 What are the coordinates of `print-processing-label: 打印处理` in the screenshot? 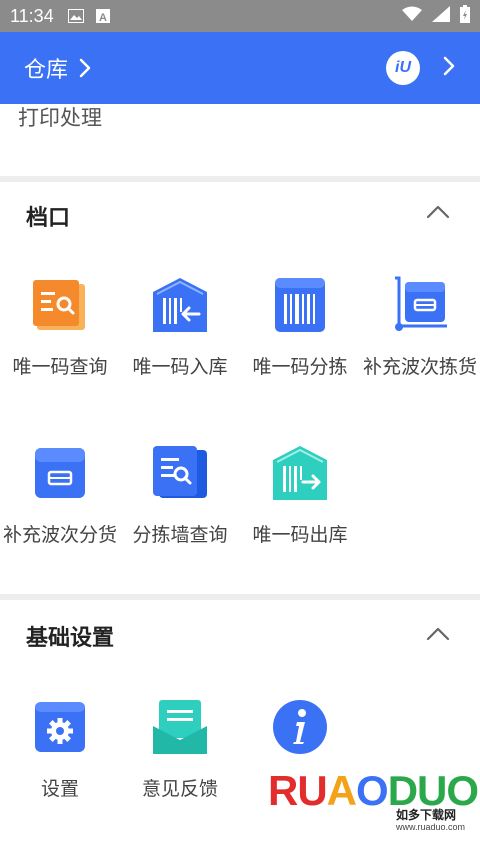 It's located at (60, 117).